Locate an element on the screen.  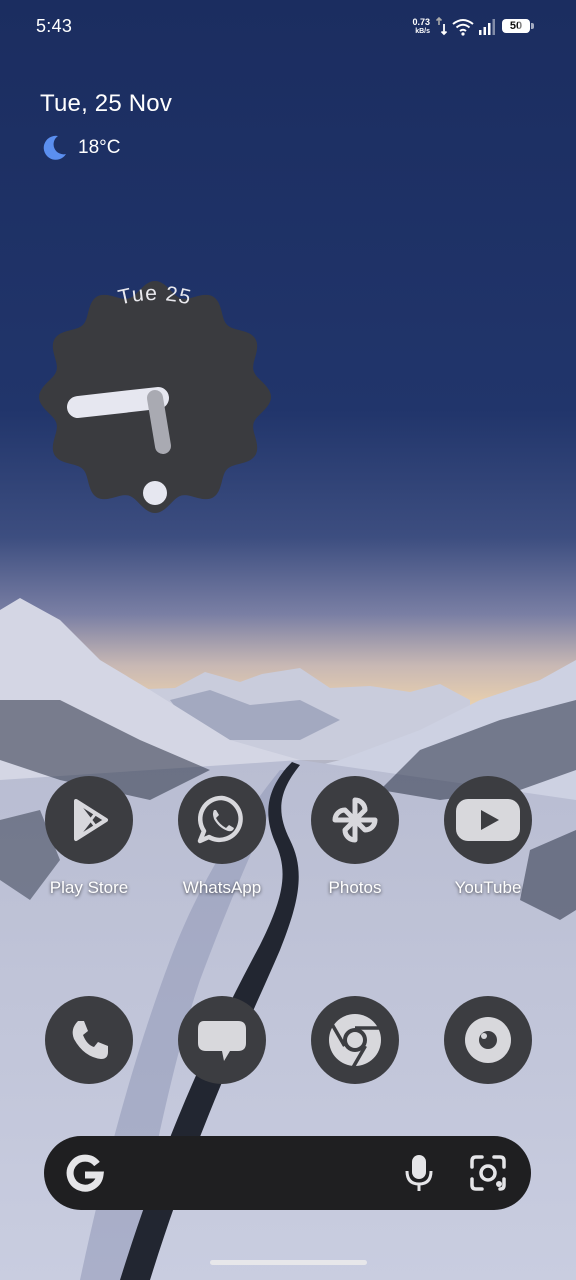
clock-face: Tue 25 is located at coordinates (155, 397).